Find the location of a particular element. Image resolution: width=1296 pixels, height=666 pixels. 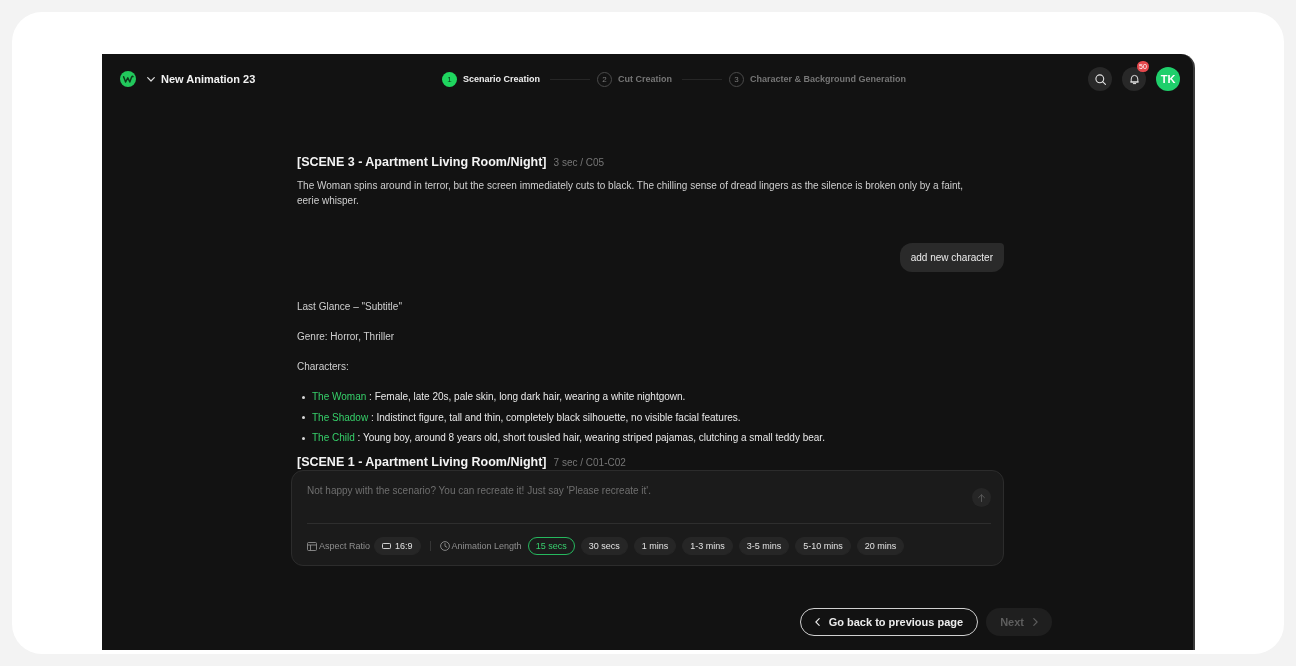

chevron-down-icon is located at coordinates (151, 79).